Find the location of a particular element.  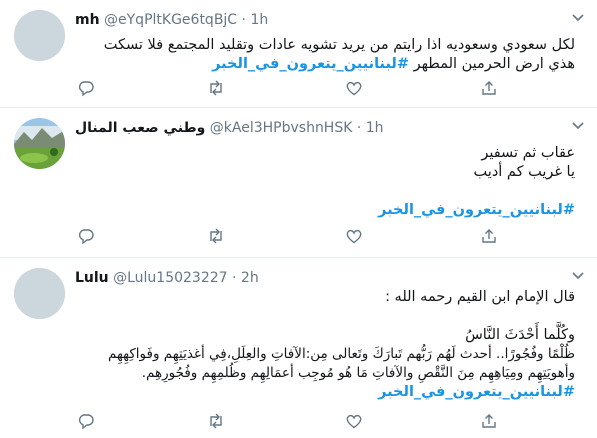

tweet-line: قال الإمام ابن القيم رحمه الله : is located at coordinates (480, 297).